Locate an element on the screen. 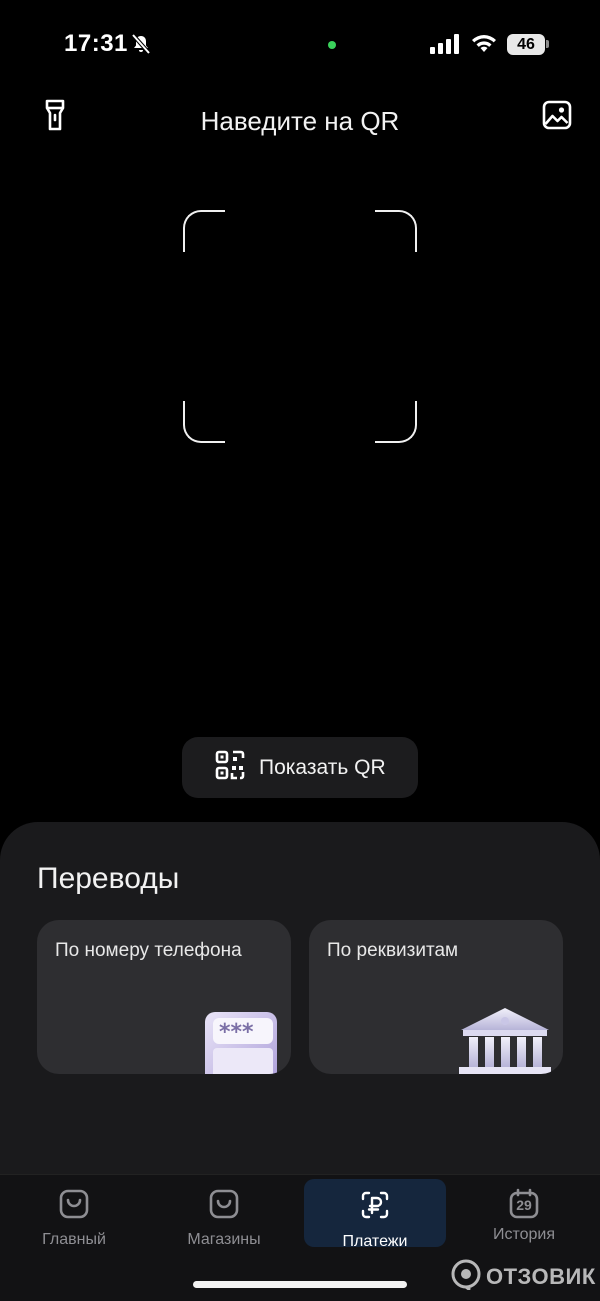 Image resolution: width=600 pixels, height=1301 pixels. tab-payments: Платежи is located at coordinates (375, 1214).